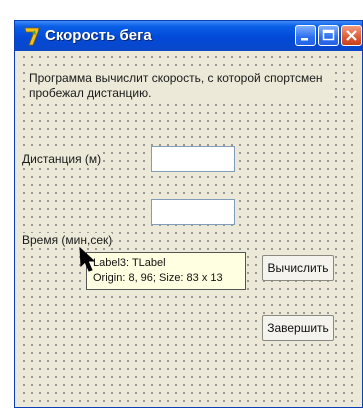 The width and height of the screenshot is (363, 414). Describe the element at coordinates (188, 36) in the screenshot. I see `title-bar: Скорость бега` at that location.